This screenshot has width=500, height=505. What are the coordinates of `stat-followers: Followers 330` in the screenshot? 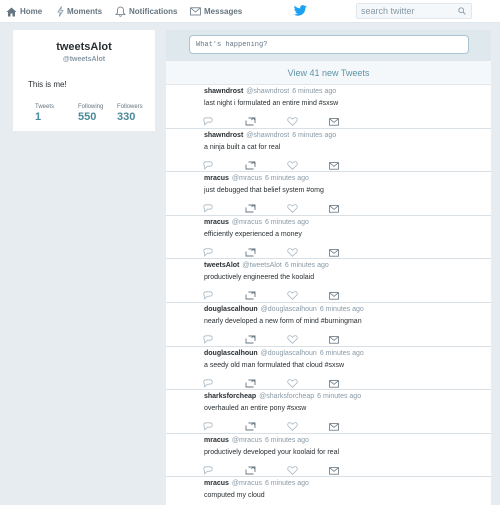 It's located at (130, 113).